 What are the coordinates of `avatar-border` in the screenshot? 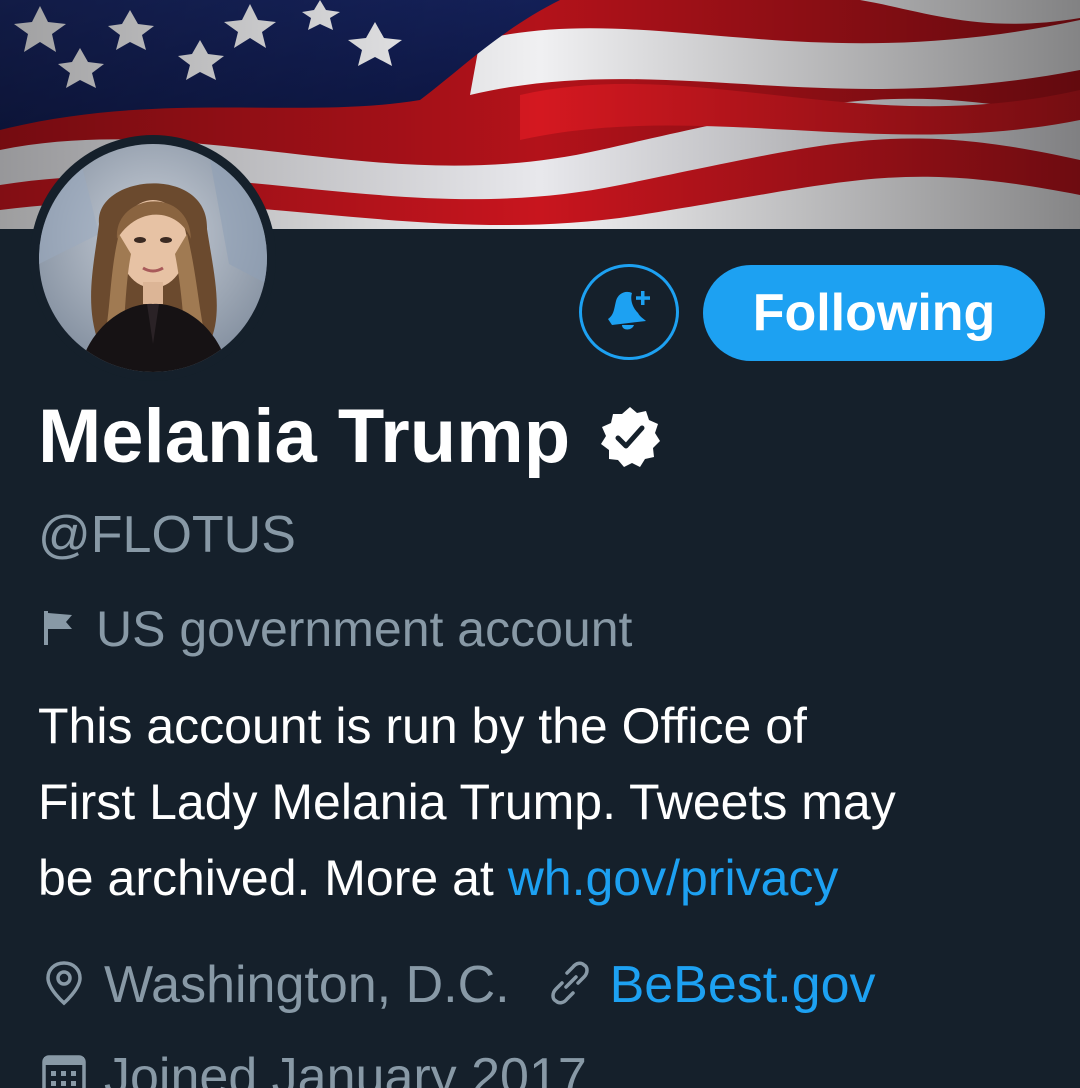 It's located at (153, 258).